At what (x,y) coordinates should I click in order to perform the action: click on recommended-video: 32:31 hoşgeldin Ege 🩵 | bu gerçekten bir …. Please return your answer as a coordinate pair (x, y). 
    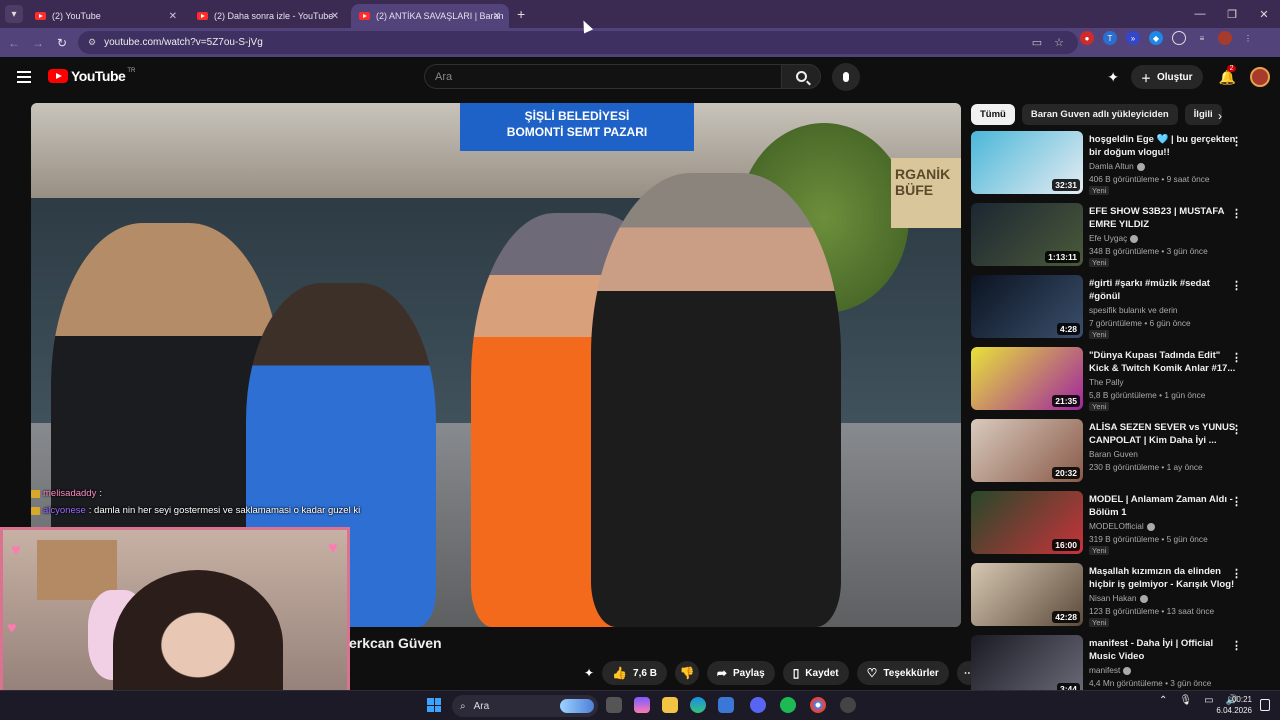
    Looking at the image, I should click on (1116, 163).